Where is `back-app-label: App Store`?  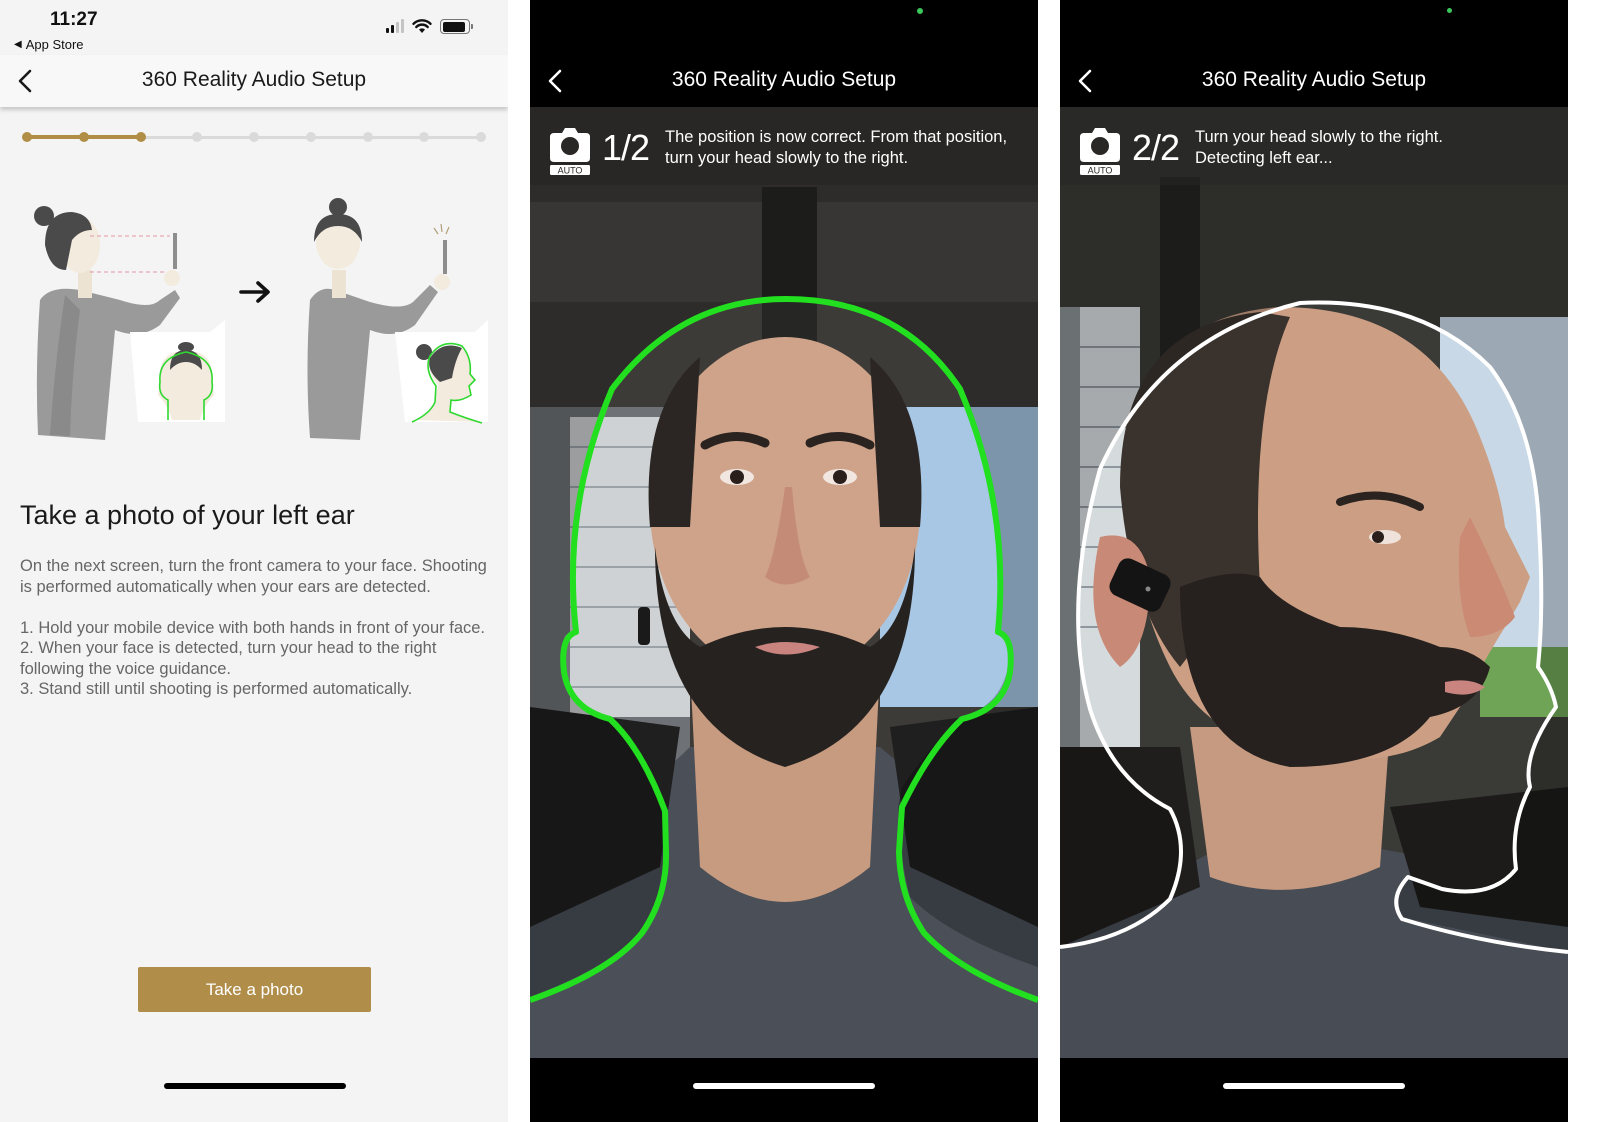 back-app-label: App Store is located at coordinates (54, 44).